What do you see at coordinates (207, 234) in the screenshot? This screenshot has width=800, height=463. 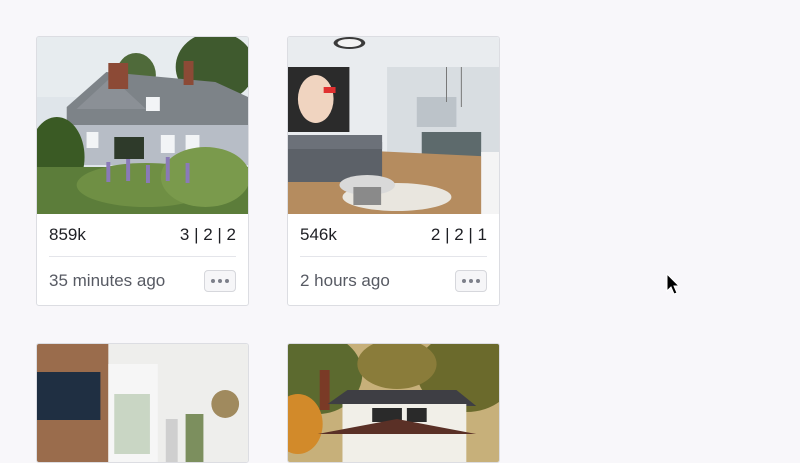 I see `listing-beds-baths: 3 | 2 | 2` at bounding box center [207, 234].